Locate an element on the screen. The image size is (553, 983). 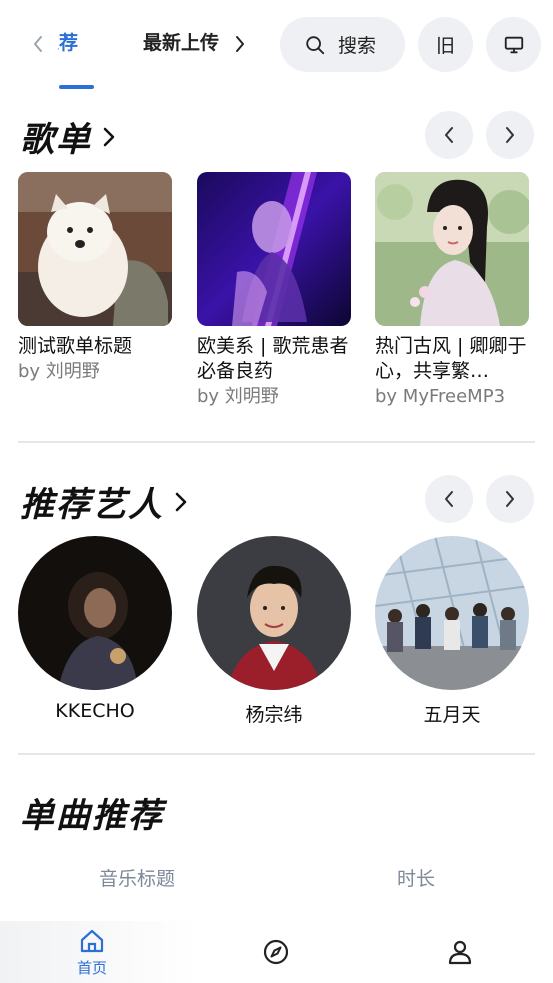
tabs-scroll-right-icon is located at coordinates (240, 44).